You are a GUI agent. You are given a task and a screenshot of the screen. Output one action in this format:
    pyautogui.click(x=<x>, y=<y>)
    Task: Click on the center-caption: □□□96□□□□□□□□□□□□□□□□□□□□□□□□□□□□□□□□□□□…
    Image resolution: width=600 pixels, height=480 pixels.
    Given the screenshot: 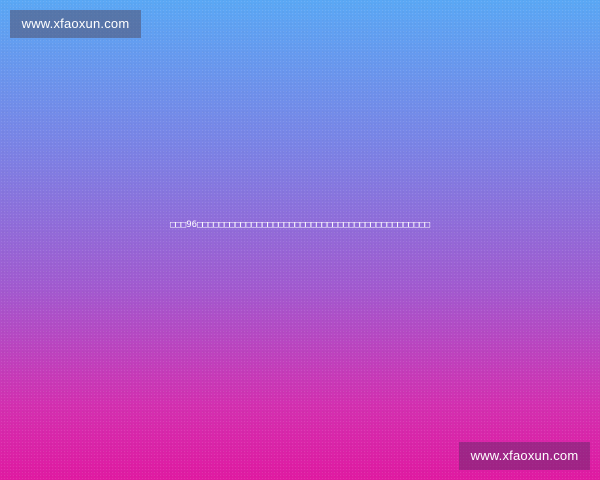 What is the action you would take?
    pyautogui.click(x=300, y=225)
    